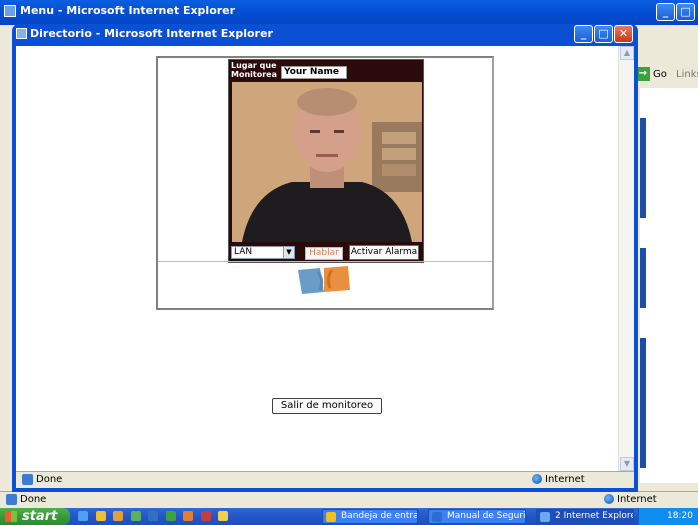  Describe the element at coordinates (627, 464) in the screenshot. I see `scroll-down-icon: ▼` at that location.